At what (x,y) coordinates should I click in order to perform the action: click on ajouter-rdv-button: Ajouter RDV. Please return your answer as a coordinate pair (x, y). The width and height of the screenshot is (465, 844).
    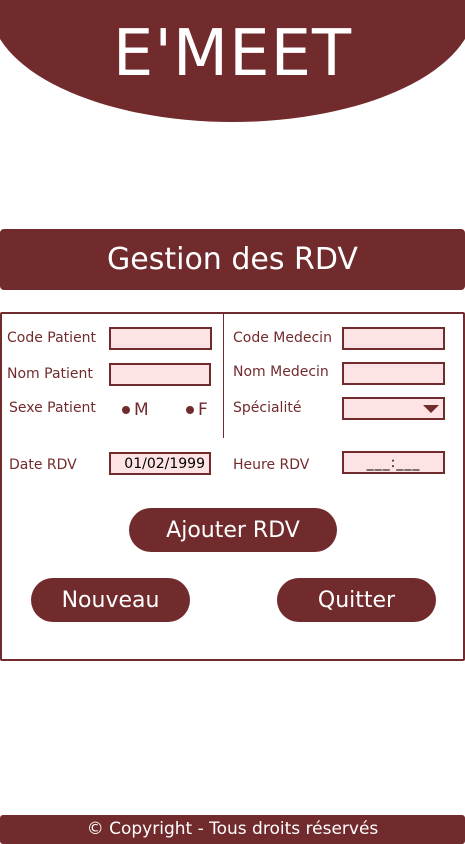
    Looking at the image, I should click on (233, 530).